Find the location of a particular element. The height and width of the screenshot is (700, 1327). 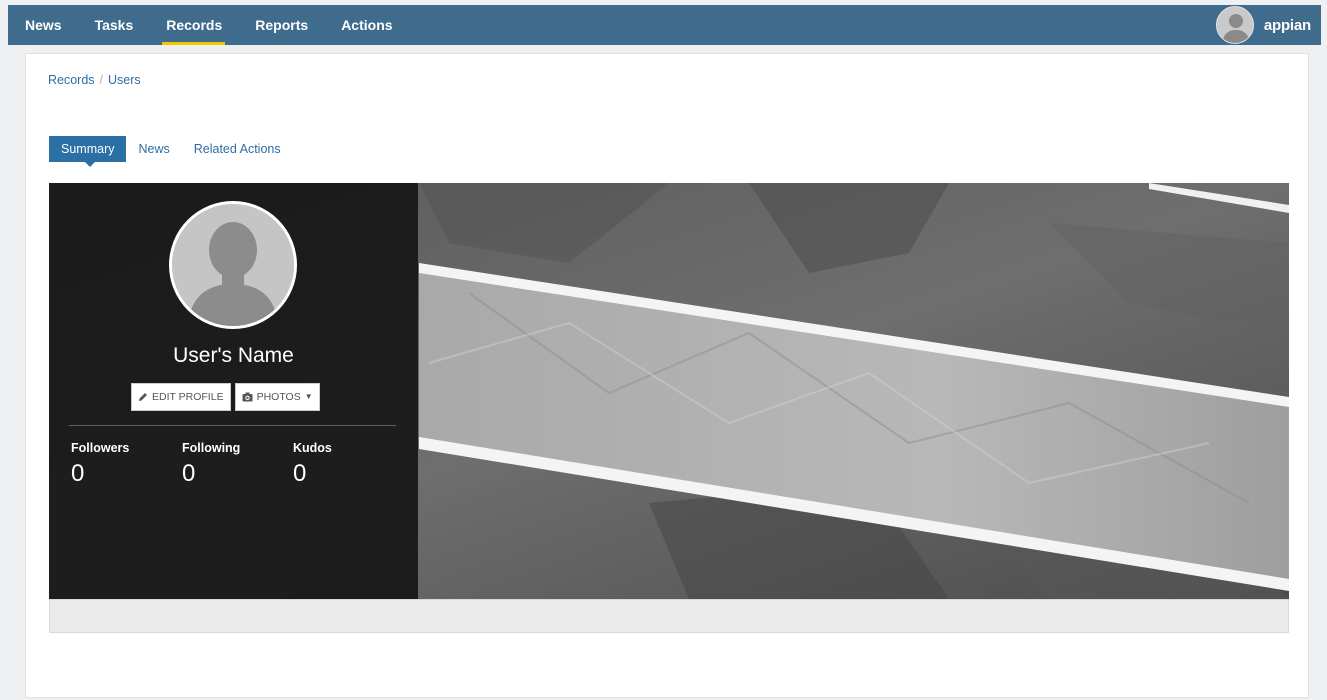

appian-logo: appian is located at coordinates (1287, 25).